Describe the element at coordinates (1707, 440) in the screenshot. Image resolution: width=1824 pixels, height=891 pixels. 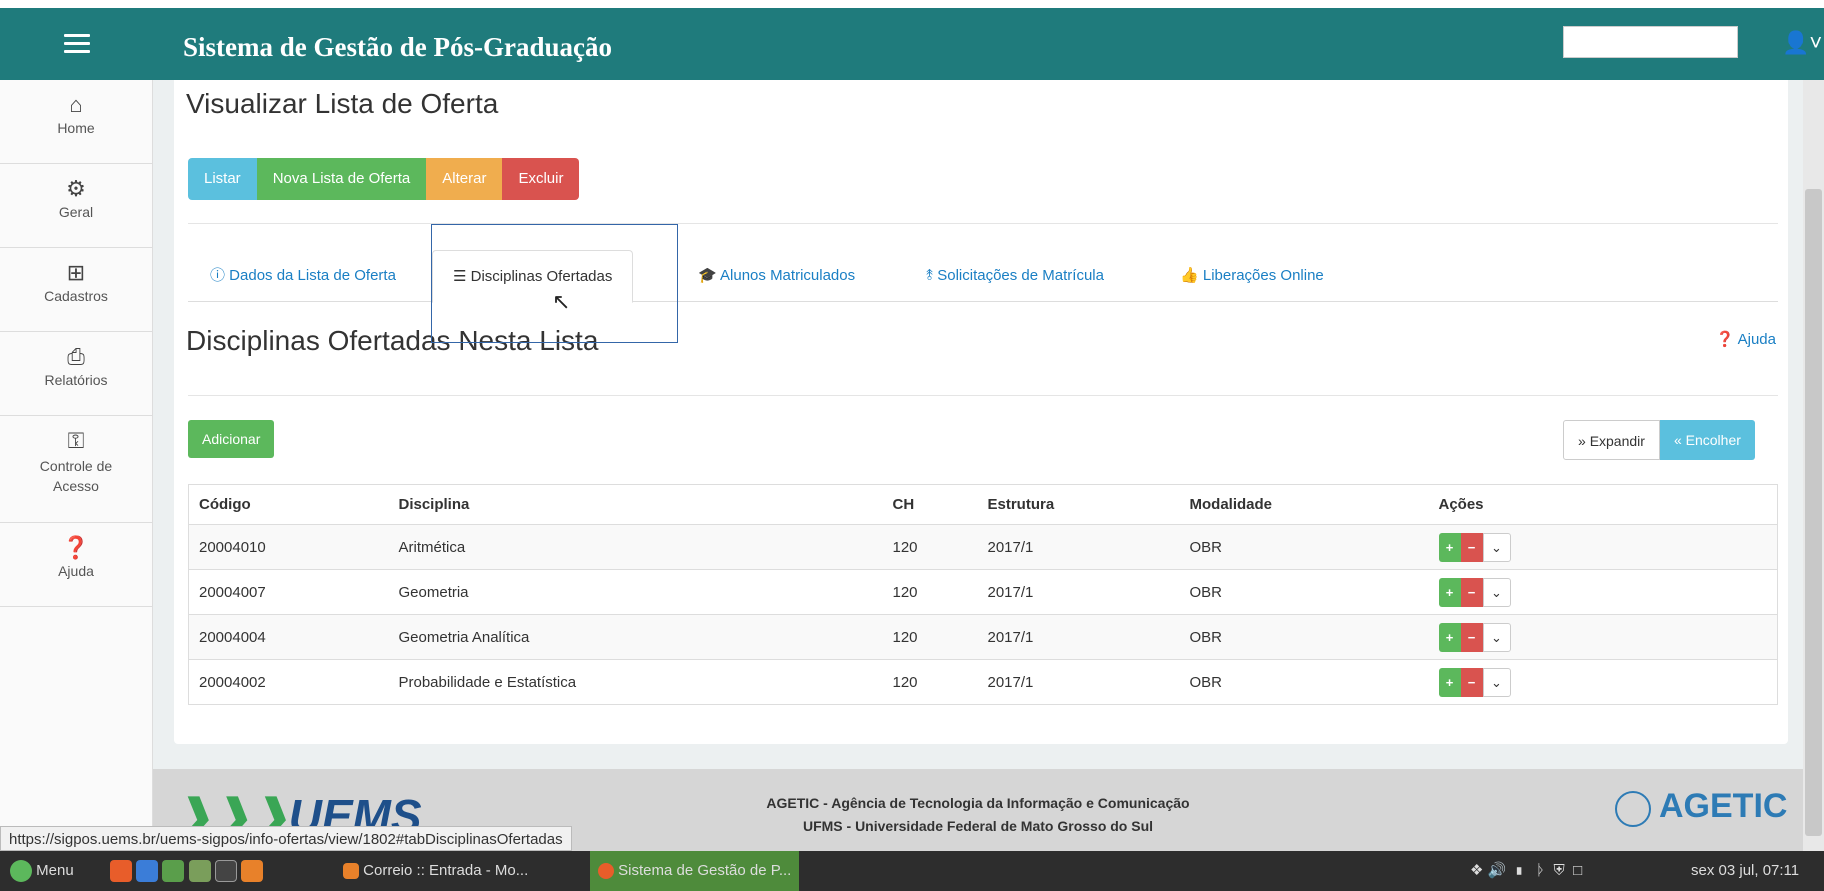
I see `encolher-button: « Encolher` at that location.